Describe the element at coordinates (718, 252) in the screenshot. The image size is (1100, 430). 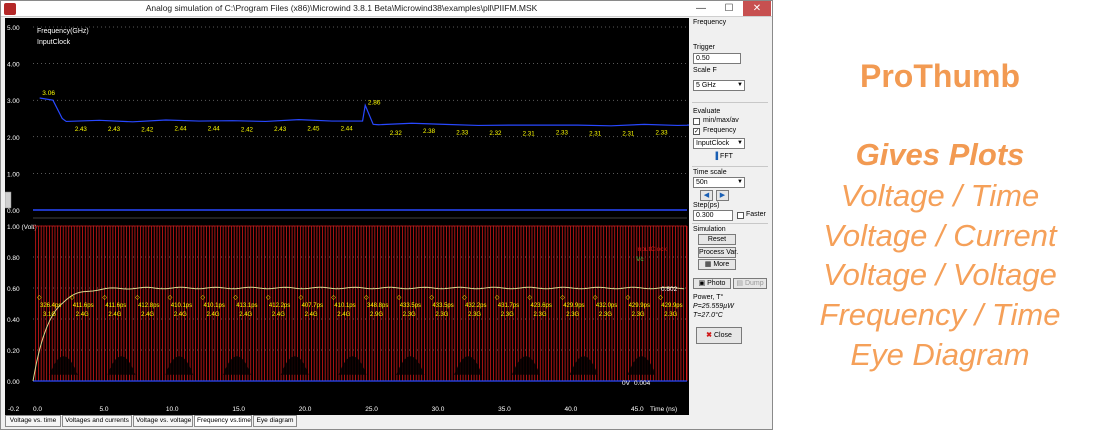
I see `process-variation-button: Process Var.` at that location.